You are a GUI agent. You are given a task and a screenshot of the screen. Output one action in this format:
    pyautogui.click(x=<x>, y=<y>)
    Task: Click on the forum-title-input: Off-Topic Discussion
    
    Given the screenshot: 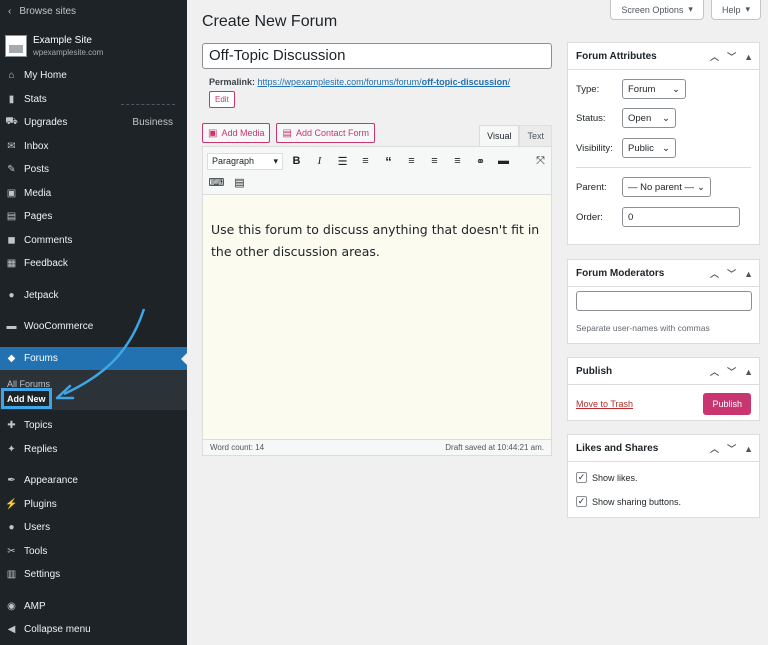 What is the action you would take?
    pyautogui.click(x=377, y=56)
    